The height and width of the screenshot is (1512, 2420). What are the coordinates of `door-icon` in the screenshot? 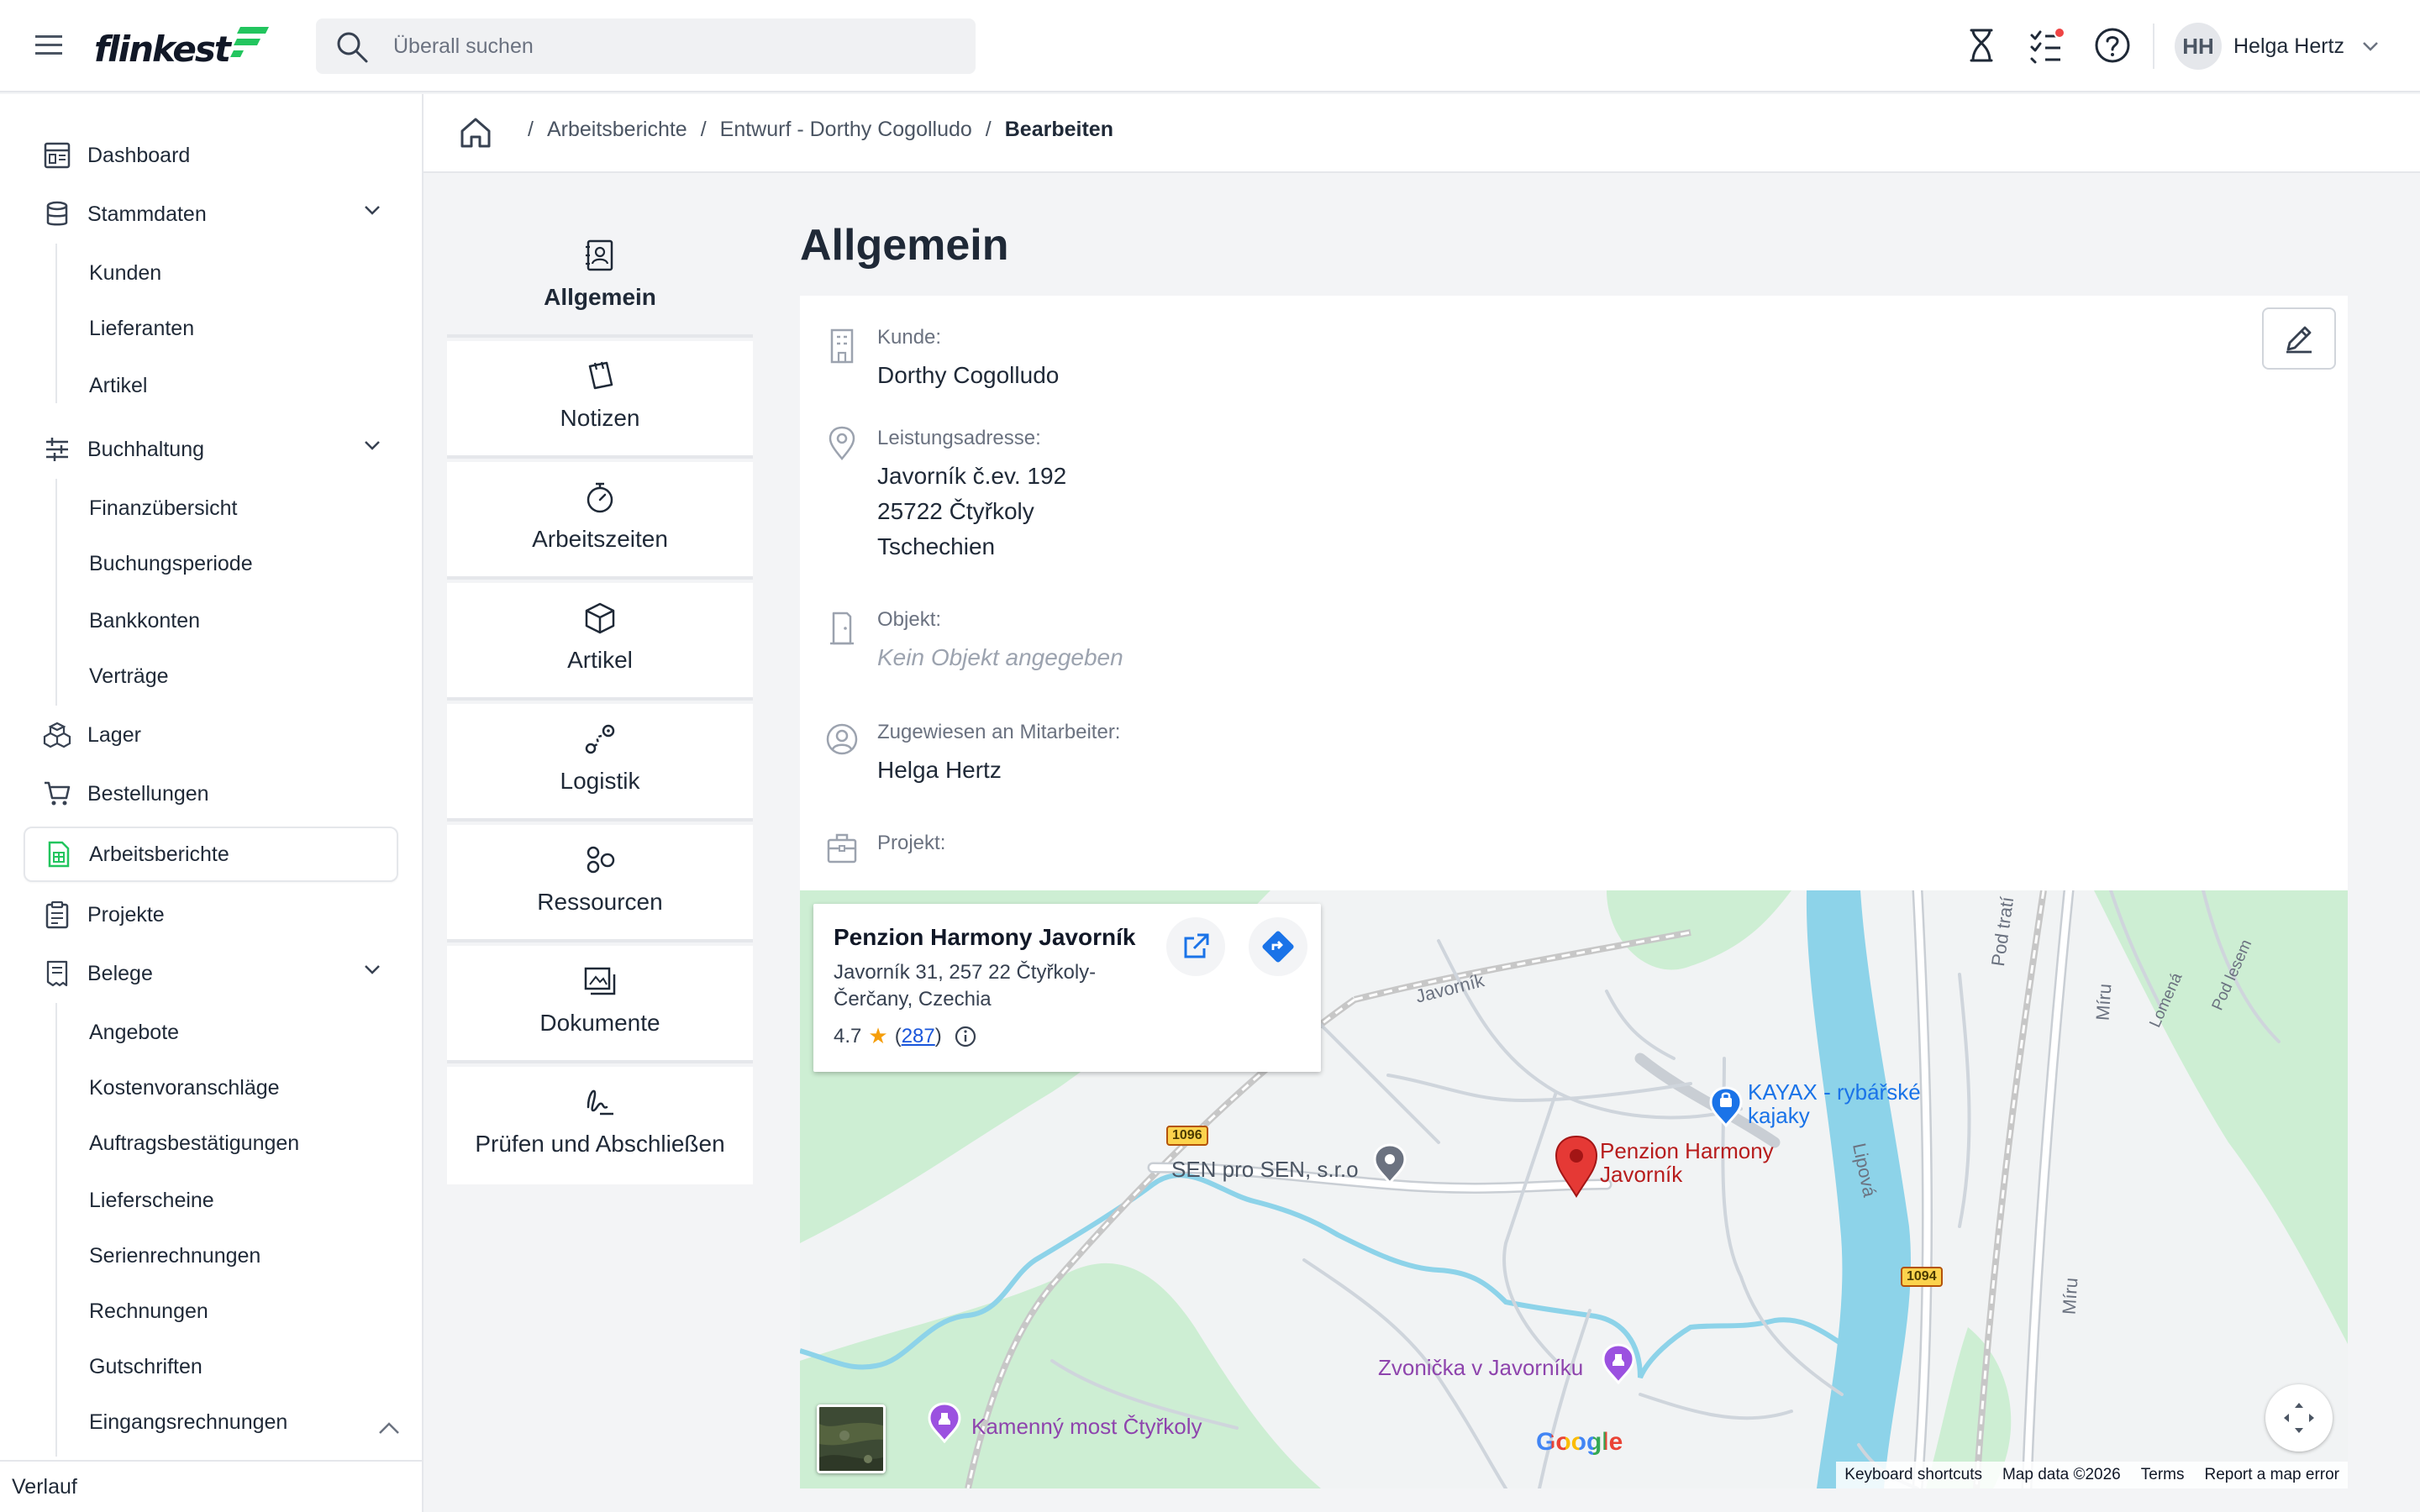 It's located at (842, 628).